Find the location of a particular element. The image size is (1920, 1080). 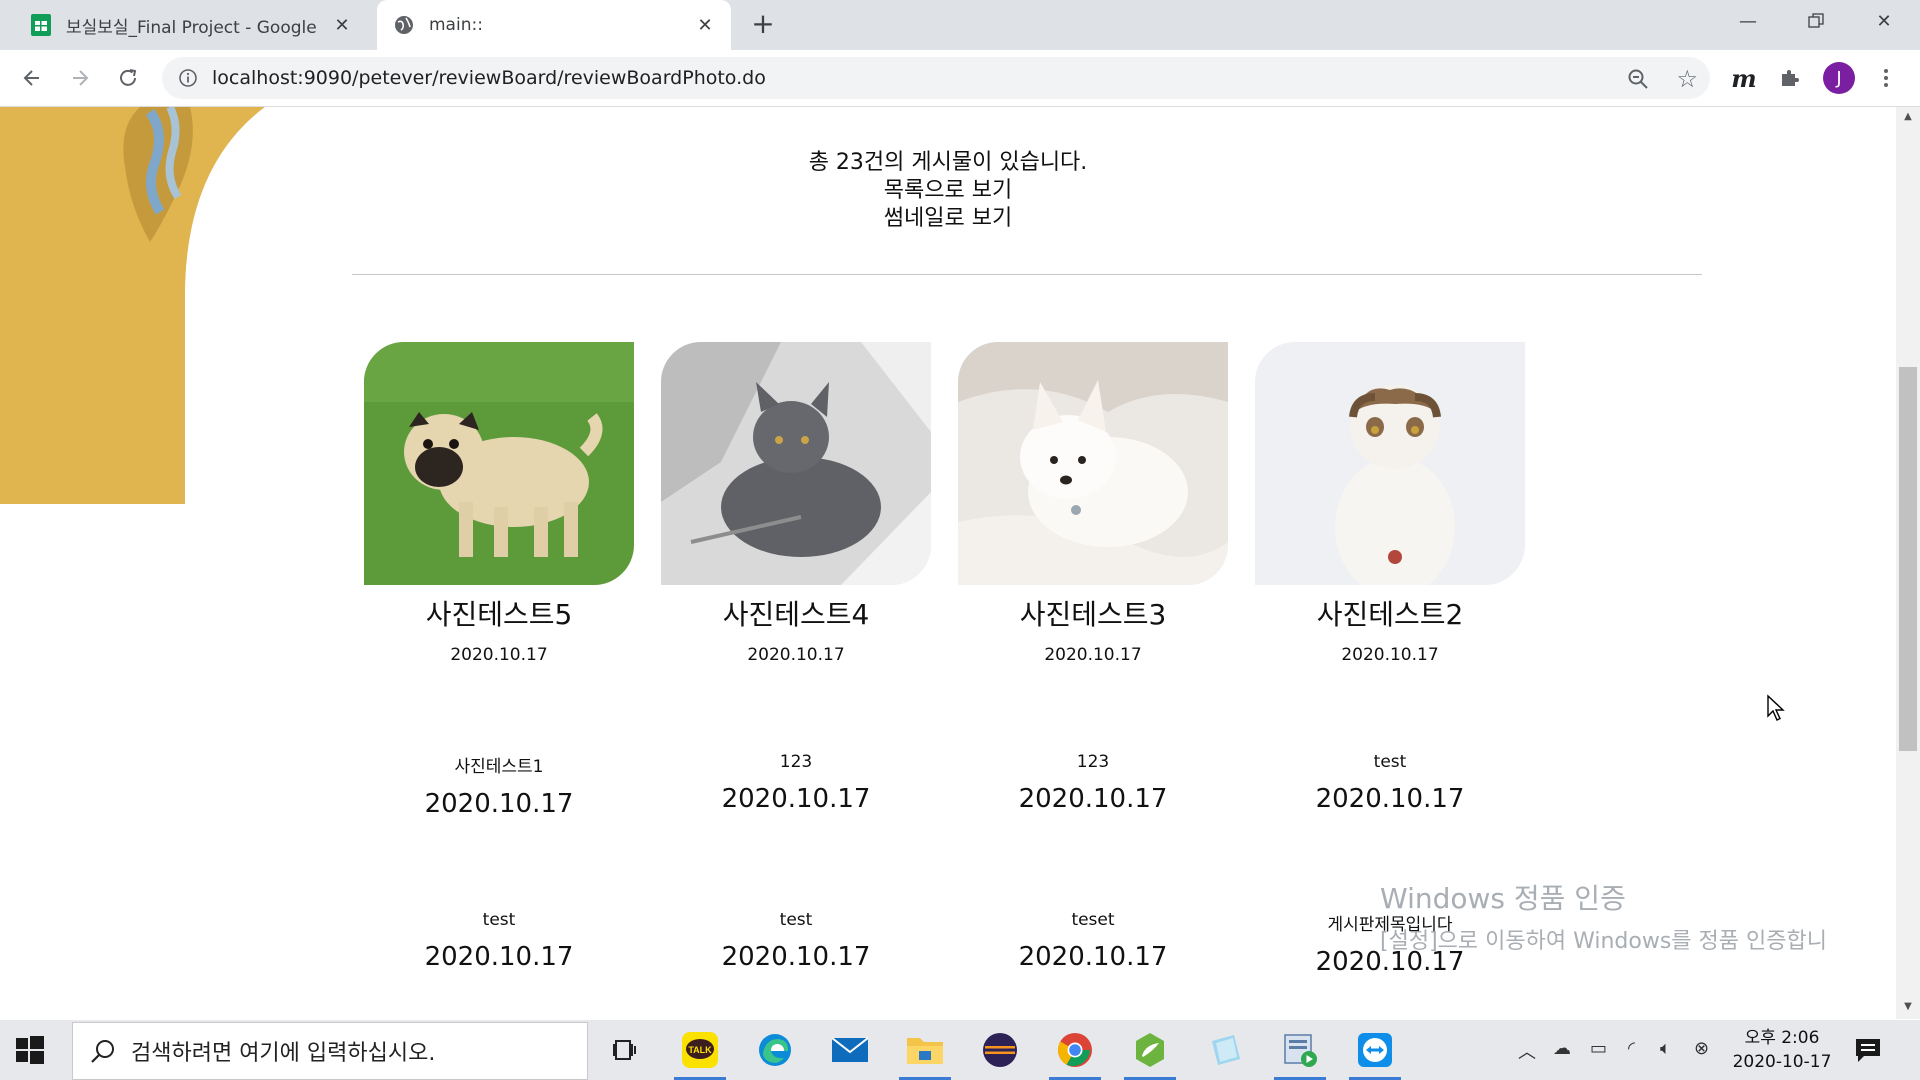

forward-button is located at coordinates (80, 78).